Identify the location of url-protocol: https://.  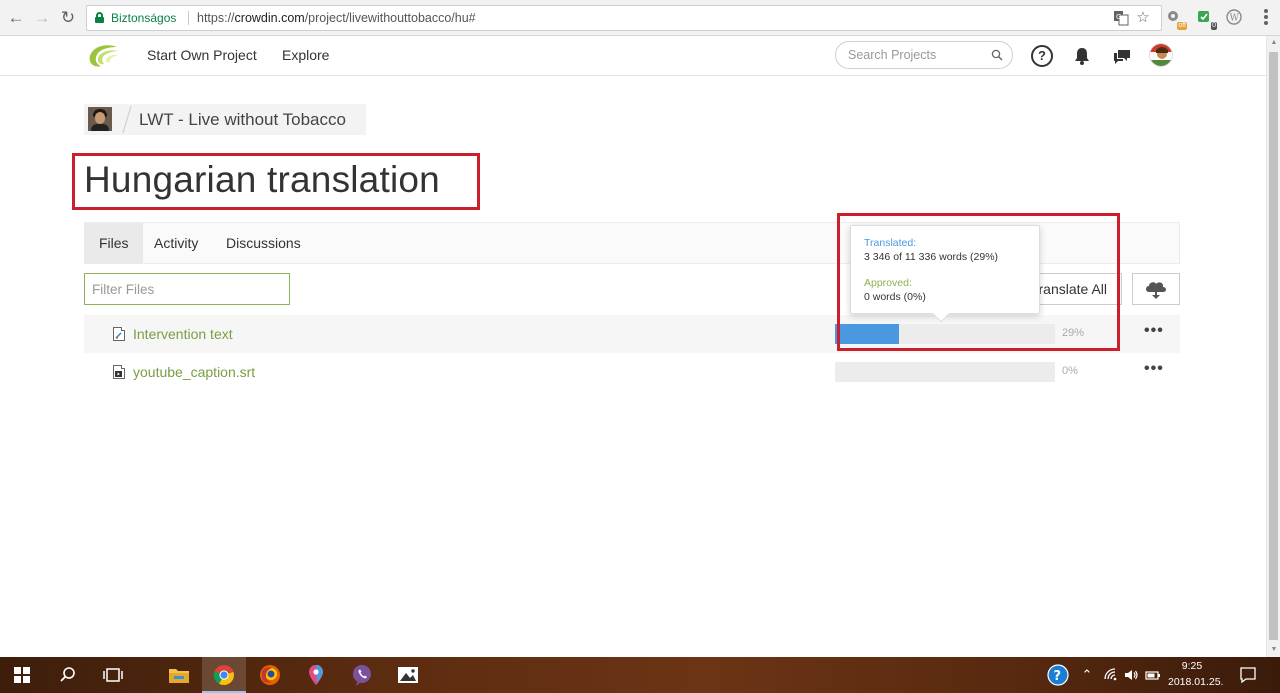
(216, 18).